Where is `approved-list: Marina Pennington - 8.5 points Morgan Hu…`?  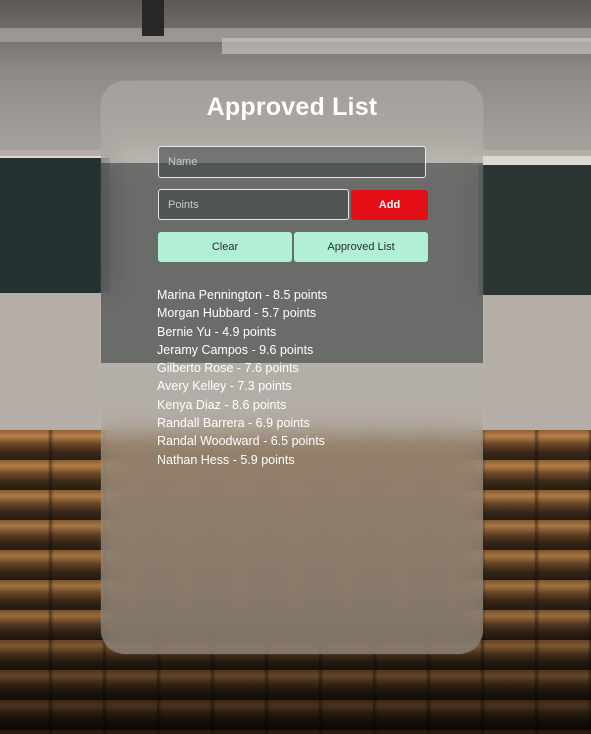 approved-list: Marina Pennington - 8.5 points Morgan Hu… is located at coordinates (242, 377).